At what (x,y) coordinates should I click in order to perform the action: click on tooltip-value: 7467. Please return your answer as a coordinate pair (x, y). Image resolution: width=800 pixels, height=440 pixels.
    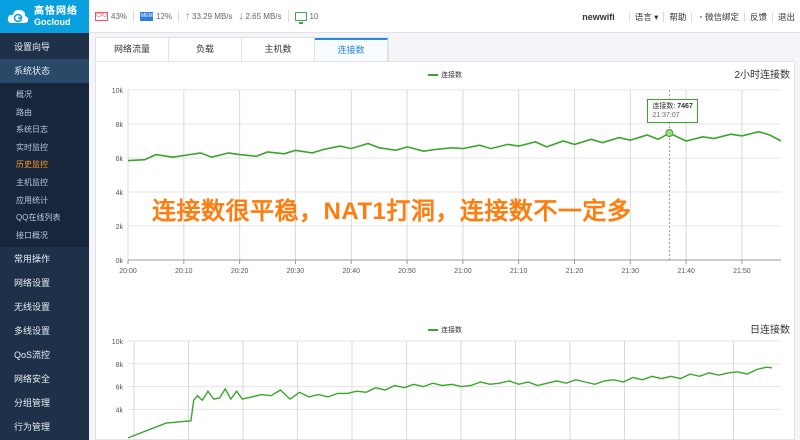
    Looking at the image, I should click on (685, 107).